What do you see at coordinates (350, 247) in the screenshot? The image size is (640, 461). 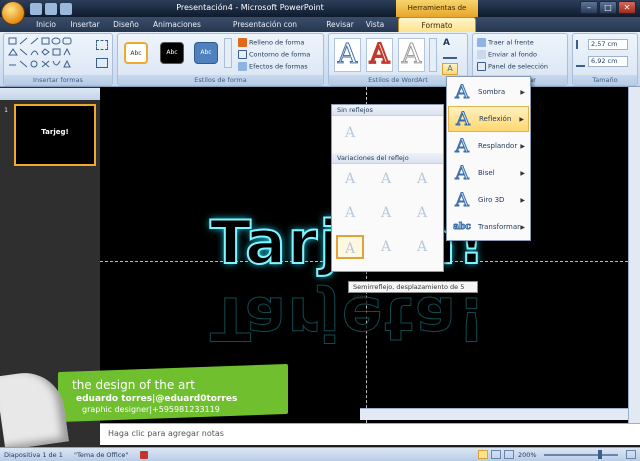 I see `reflection-option-7-selected: A` at bounding box center [350, 247].